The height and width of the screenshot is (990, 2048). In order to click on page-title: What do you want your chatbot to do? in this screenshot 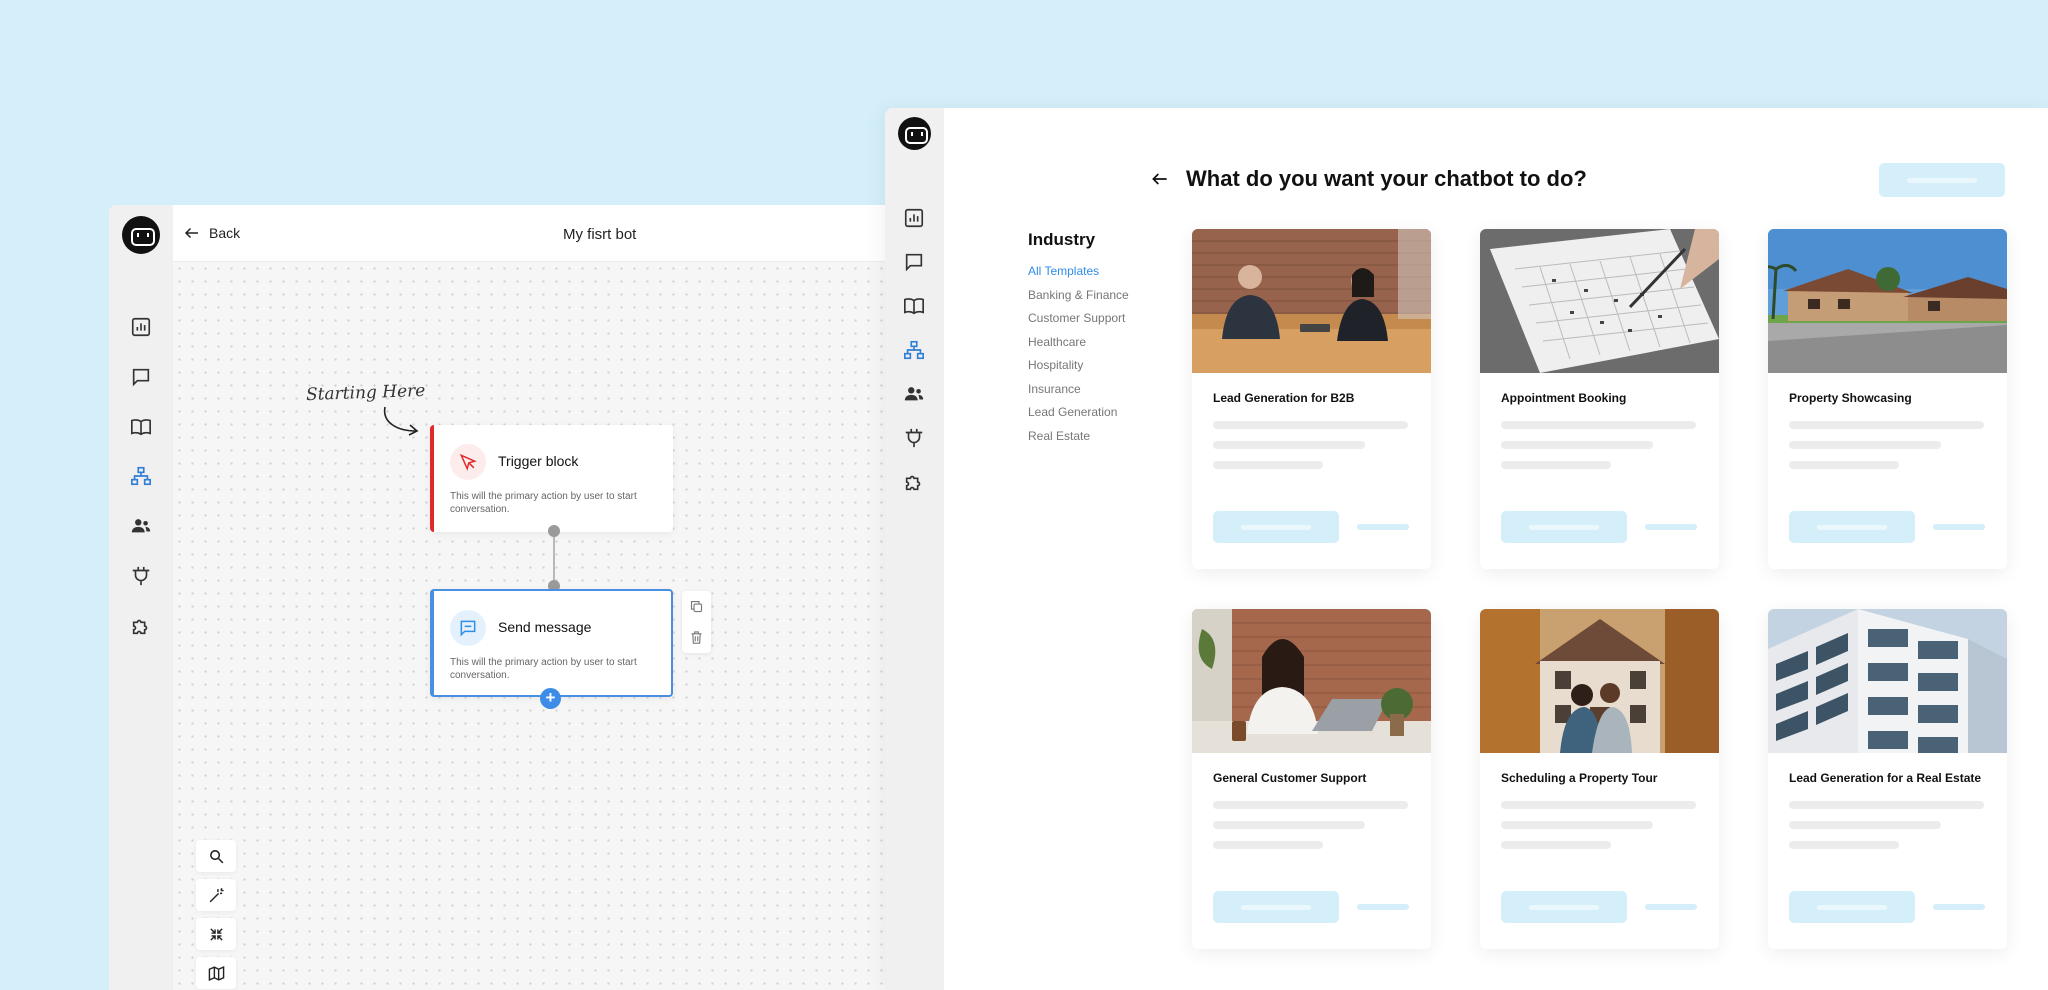, I will do `click(1386, 178)`.